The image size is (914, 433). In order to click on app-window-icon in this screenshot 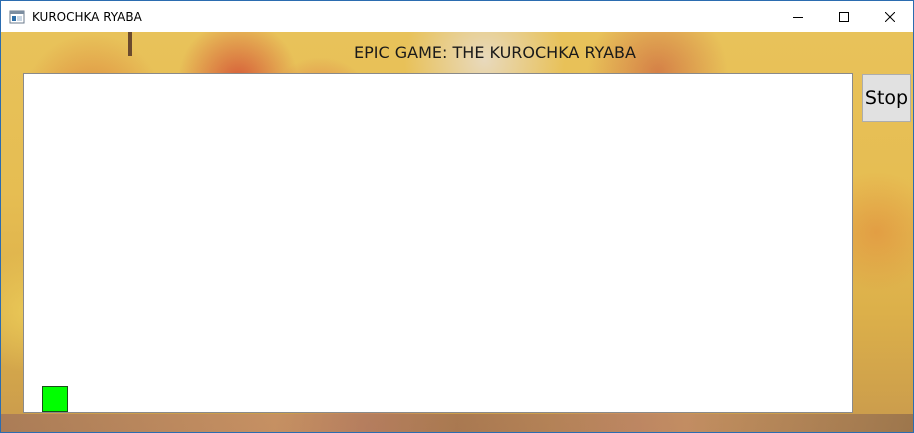, I will do `click(17, 17)`.